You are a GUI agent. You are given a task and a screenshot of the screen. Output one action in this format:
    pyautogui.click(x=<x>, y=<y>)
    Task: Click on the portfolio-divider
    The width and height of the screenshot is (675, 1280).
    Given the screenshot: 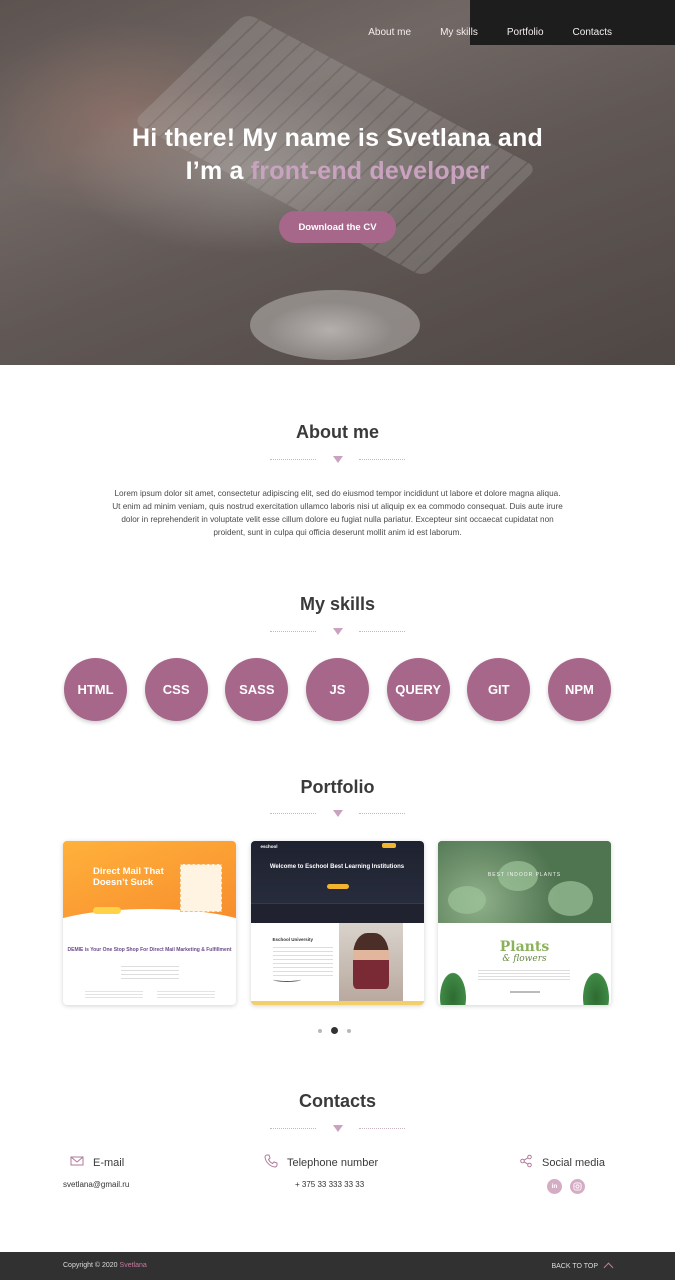 What is the action you would take?
    pyautogui.click(x=337, y=813)
    